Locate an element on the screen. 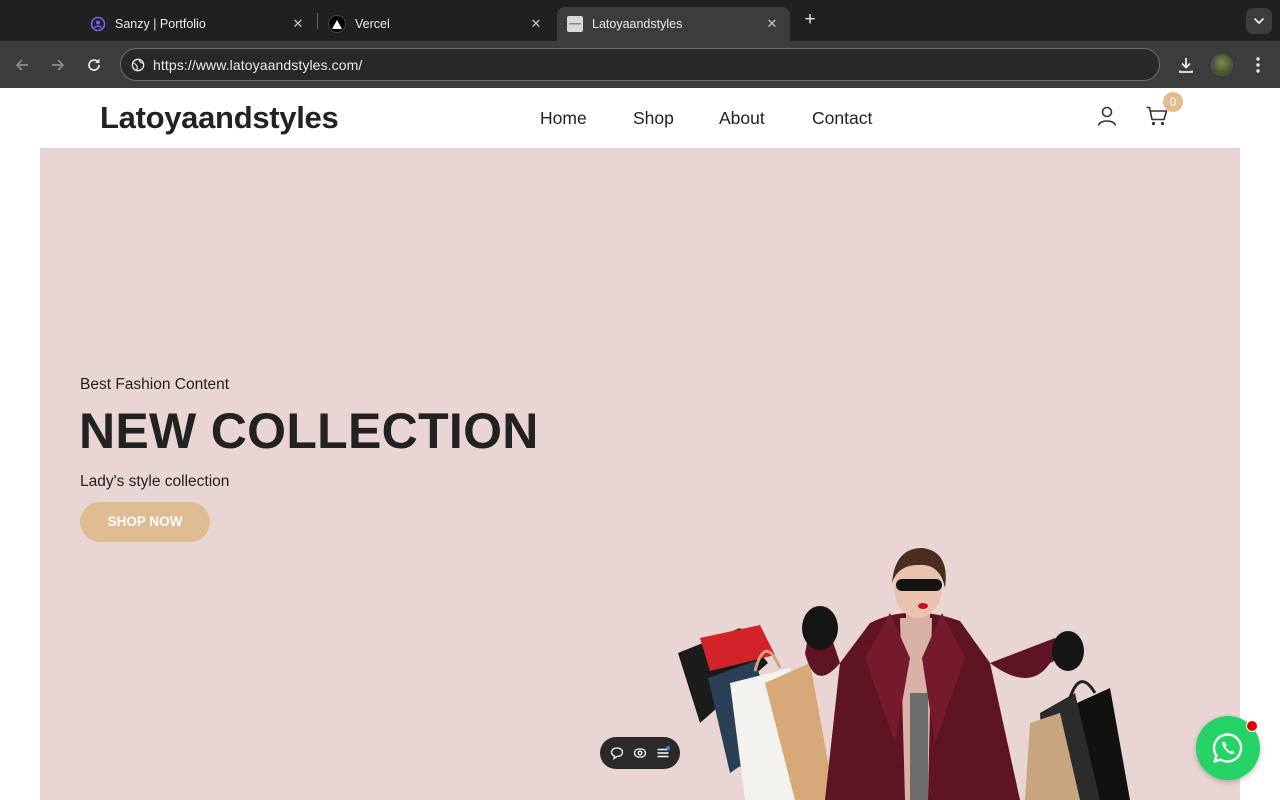 This screenshot has width=1280, height=800. nav-shop: Shop is located at coordinates (653, 118).